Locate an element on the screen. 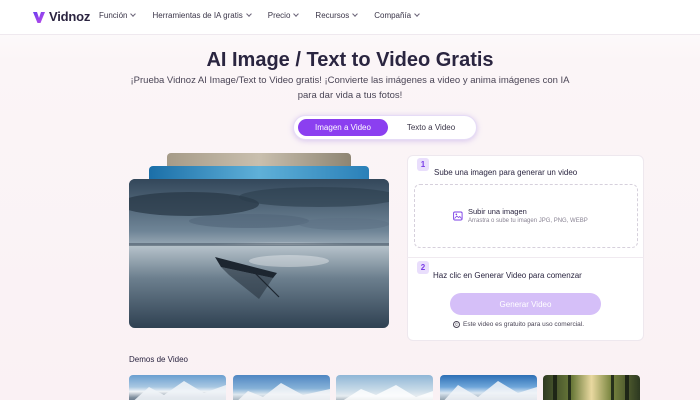 This screenshot has height=400, width=700. page-title: AI Image / Text to Video Gratis is located at coordinates (350, 60).